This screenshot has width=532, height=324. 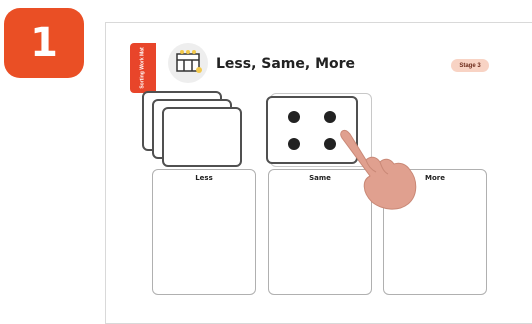 I want to click on board-icon, so click(x=188, y=63).